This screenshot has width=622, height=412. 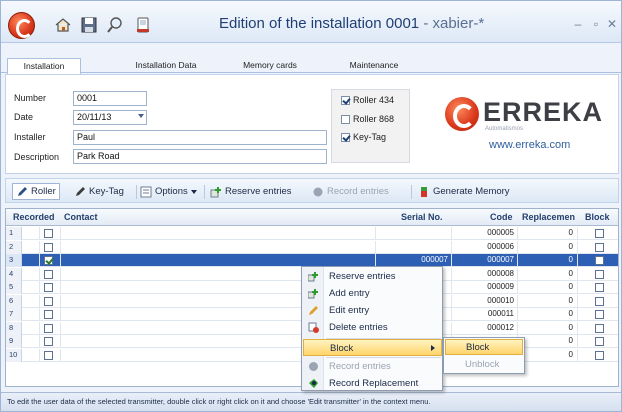 What do you see at coordinates (110, 117) in the screenshot?
I see `date-field: 20/11/13` at bounding box center [110, 117].